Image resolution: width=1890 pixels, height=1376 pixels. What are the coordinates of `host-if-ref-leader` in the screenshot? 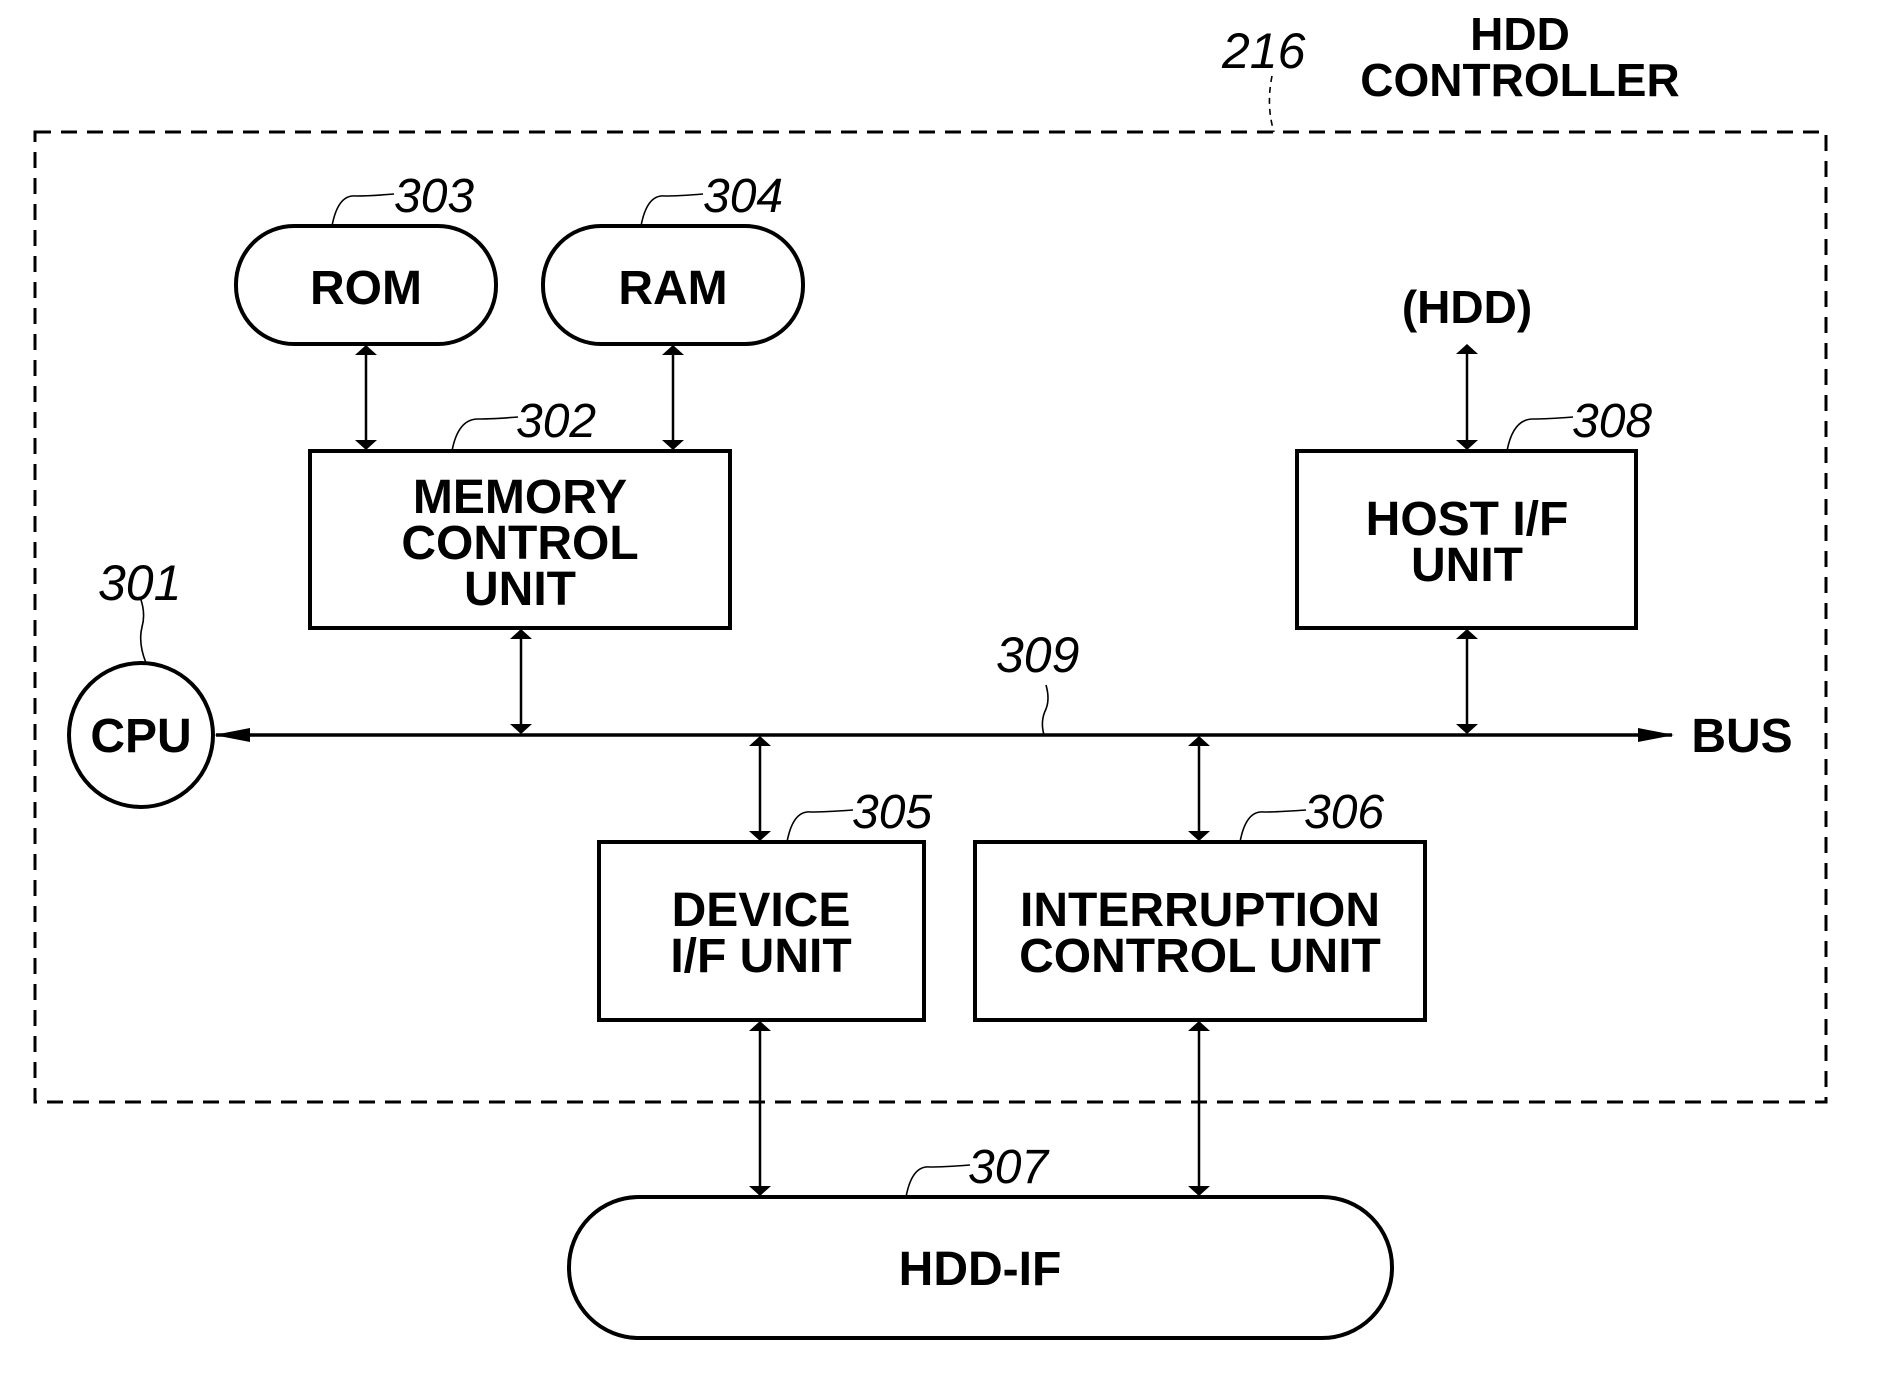 It's located at (1540, 434).